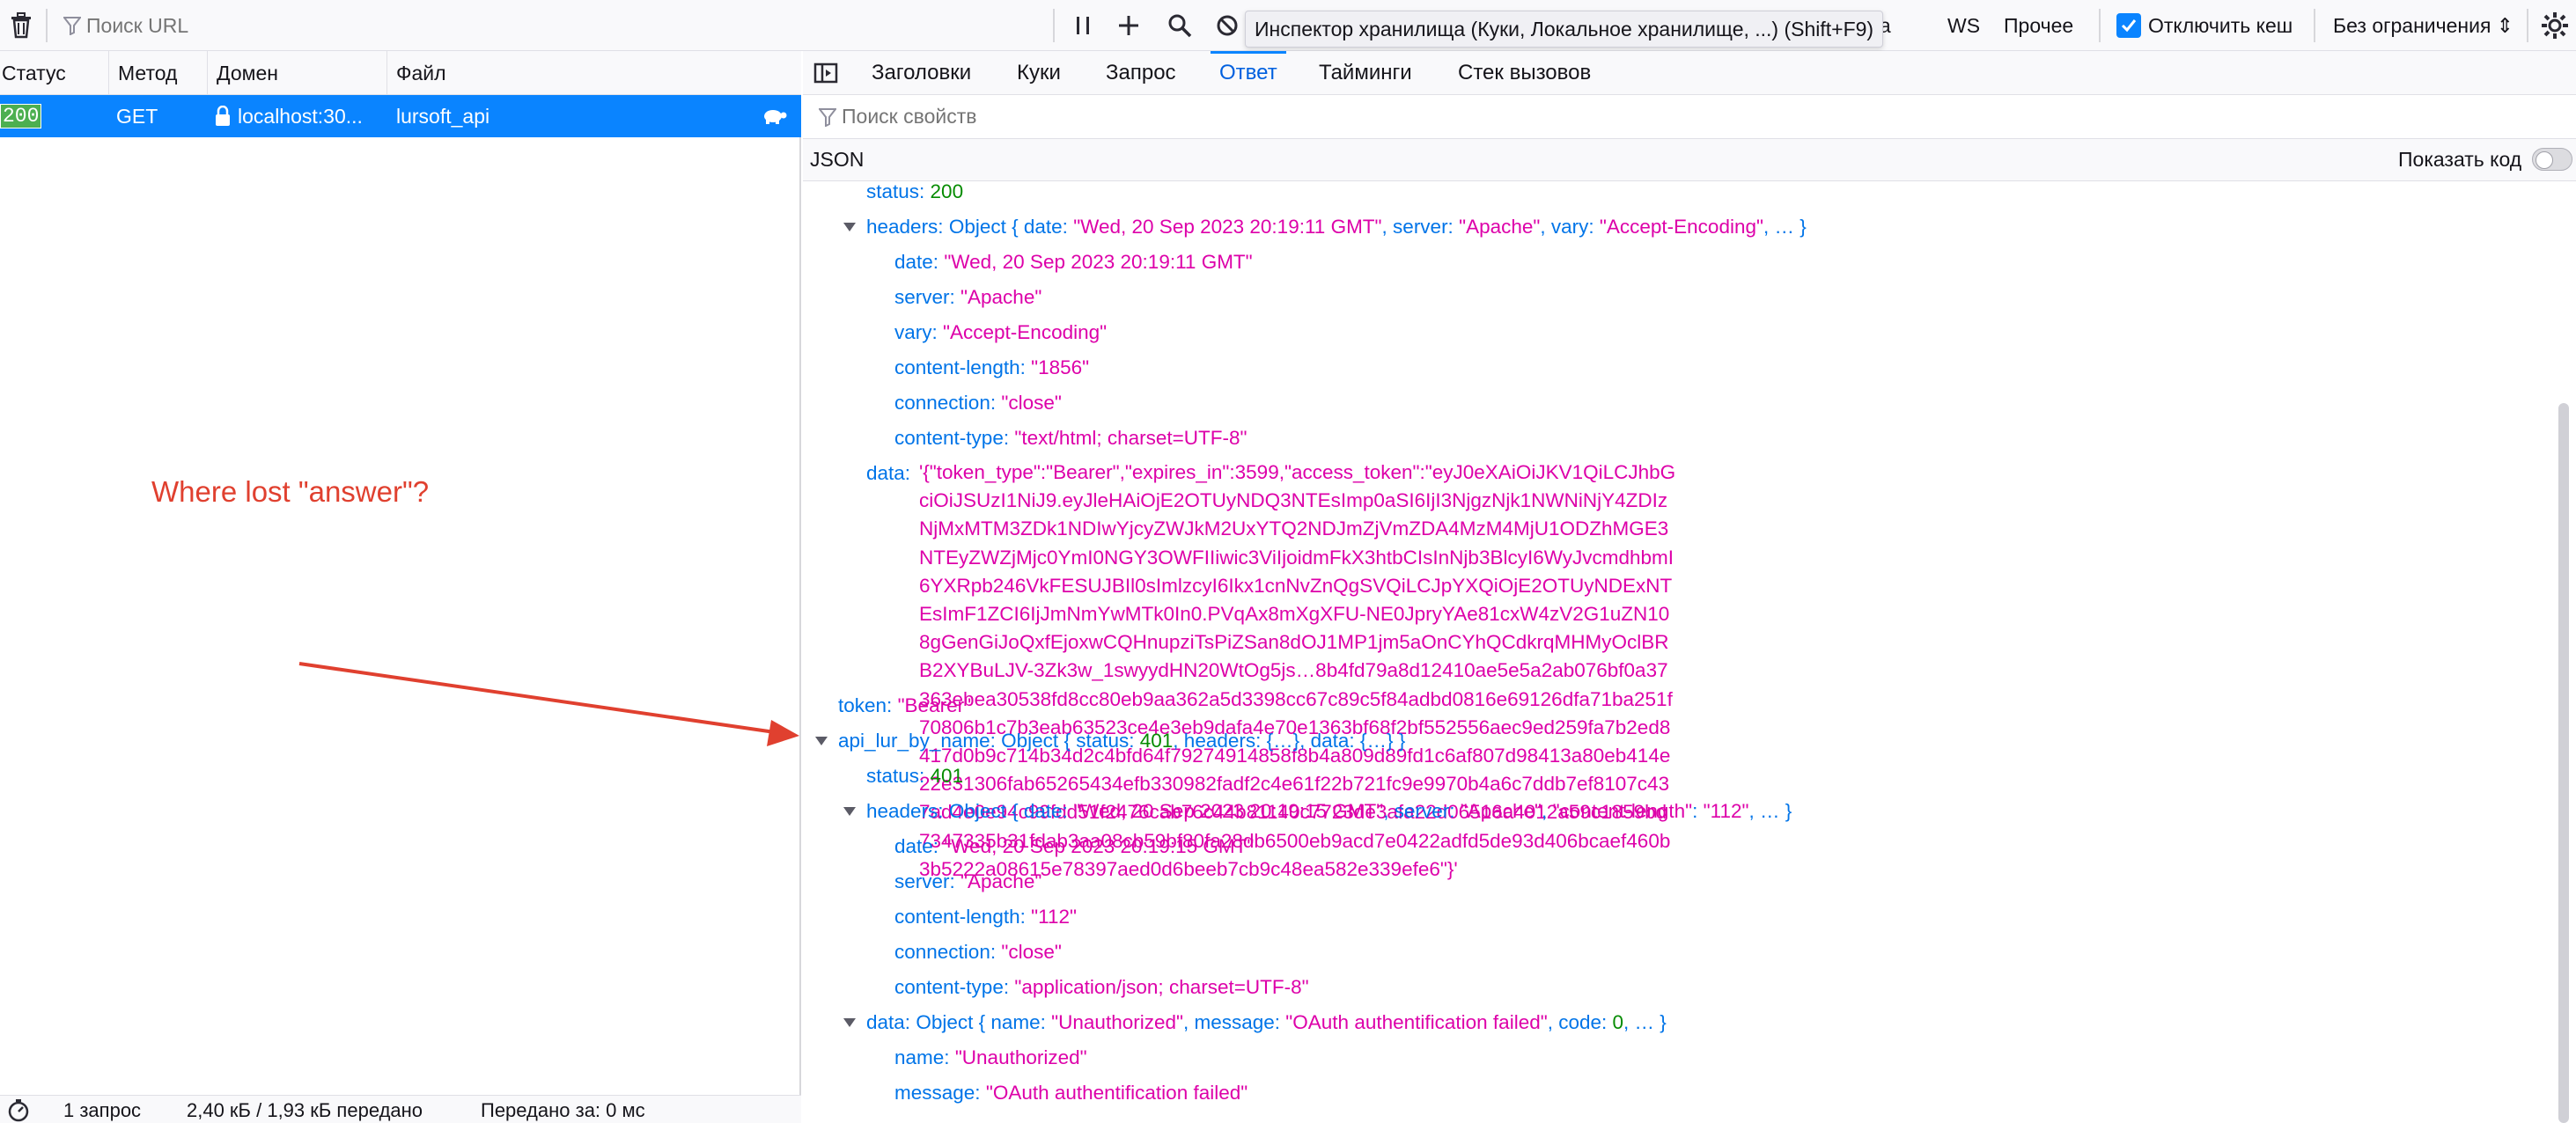 The height and width of the screenshot is (1123, 2576). What do you see at coordinates (563, 1110) in the screenshot?
I see `transfer-time: Передано за: 0 мс` at bounding box center [563, 1110].